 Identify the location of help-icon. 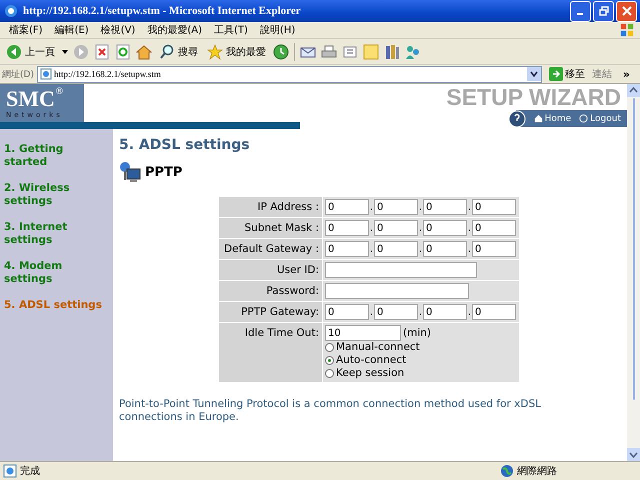
(517, 119).